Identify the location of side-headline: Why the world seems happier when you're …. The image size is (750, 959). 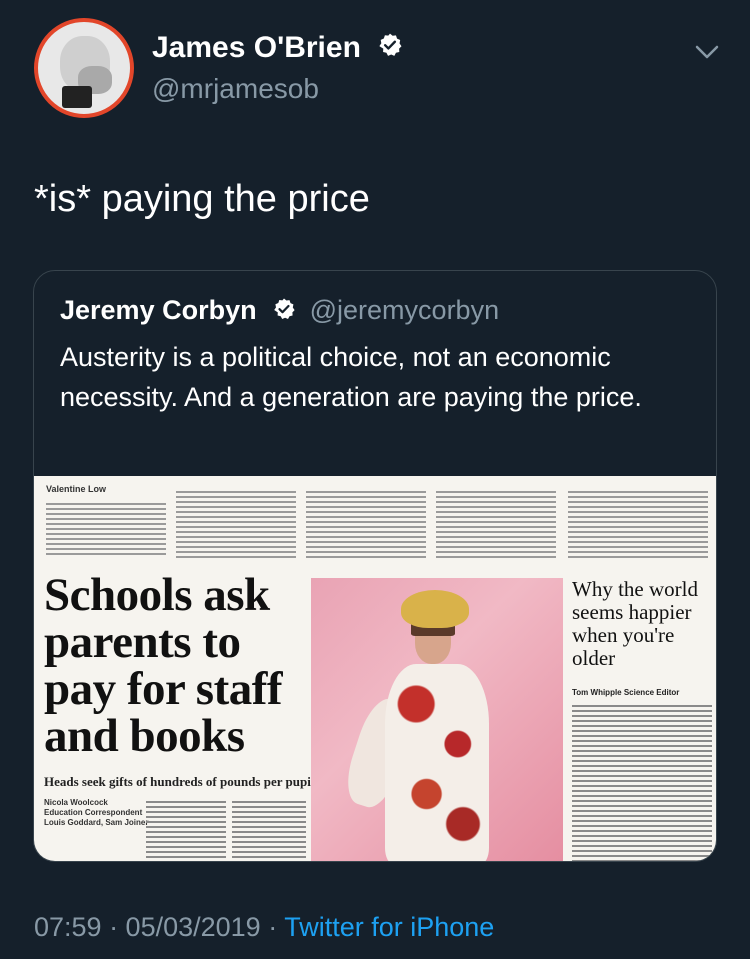
(635, 623).